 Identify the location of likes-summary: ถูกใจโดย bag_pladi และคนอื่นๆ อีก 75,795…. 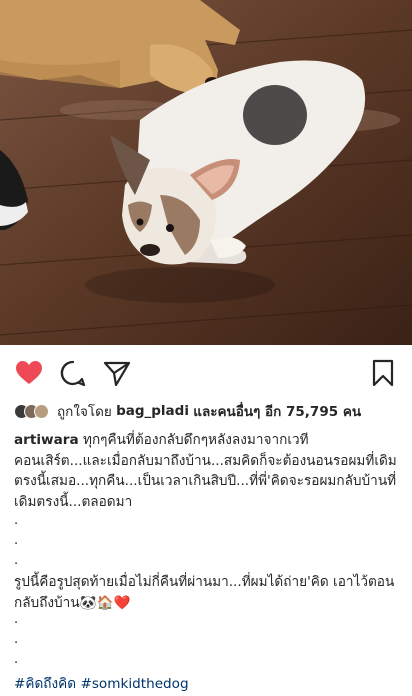
(187, 411).